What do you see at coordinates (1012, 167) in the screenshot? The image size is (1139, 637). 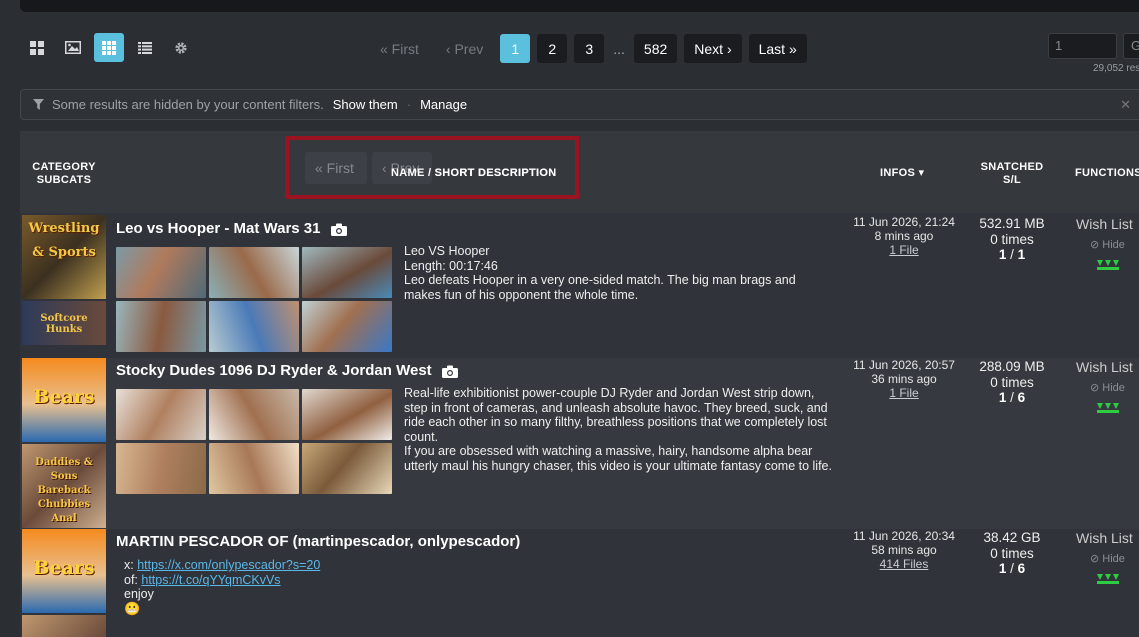 I see `snatched-header-label: SNATCHED` at bounding box center [1012, 167].